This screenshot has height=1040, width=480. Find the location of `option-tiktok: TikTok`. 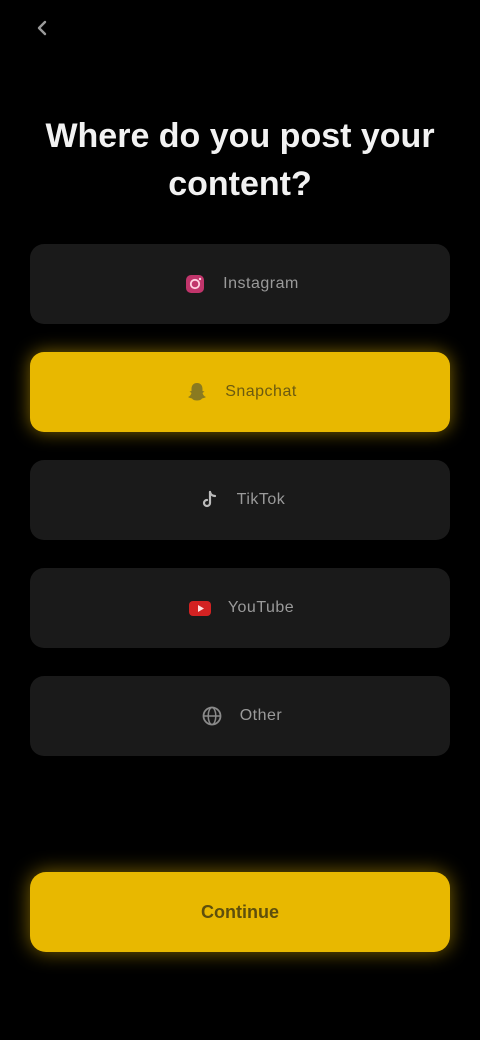

option-tiktok: TikTok is located at coordinates (240, 500).